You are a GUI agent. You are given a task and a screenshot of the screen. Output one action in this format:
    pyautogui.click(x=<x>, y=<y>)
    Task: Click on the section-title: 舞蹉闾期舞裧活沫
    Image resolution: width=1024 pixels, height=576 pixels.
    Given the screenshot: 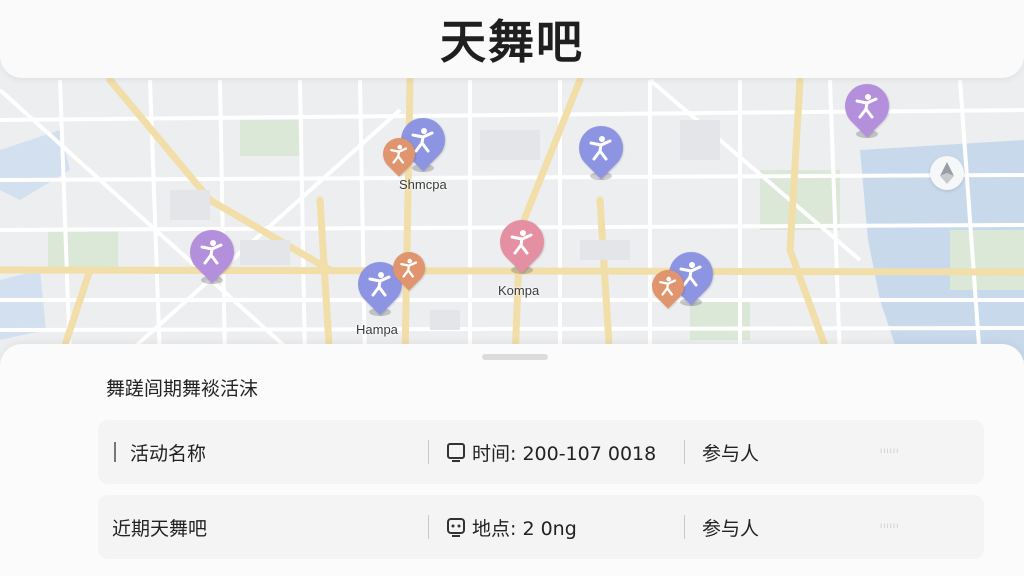 What is the action you would take?
    pyautogui.click(x=182, y=389)
    